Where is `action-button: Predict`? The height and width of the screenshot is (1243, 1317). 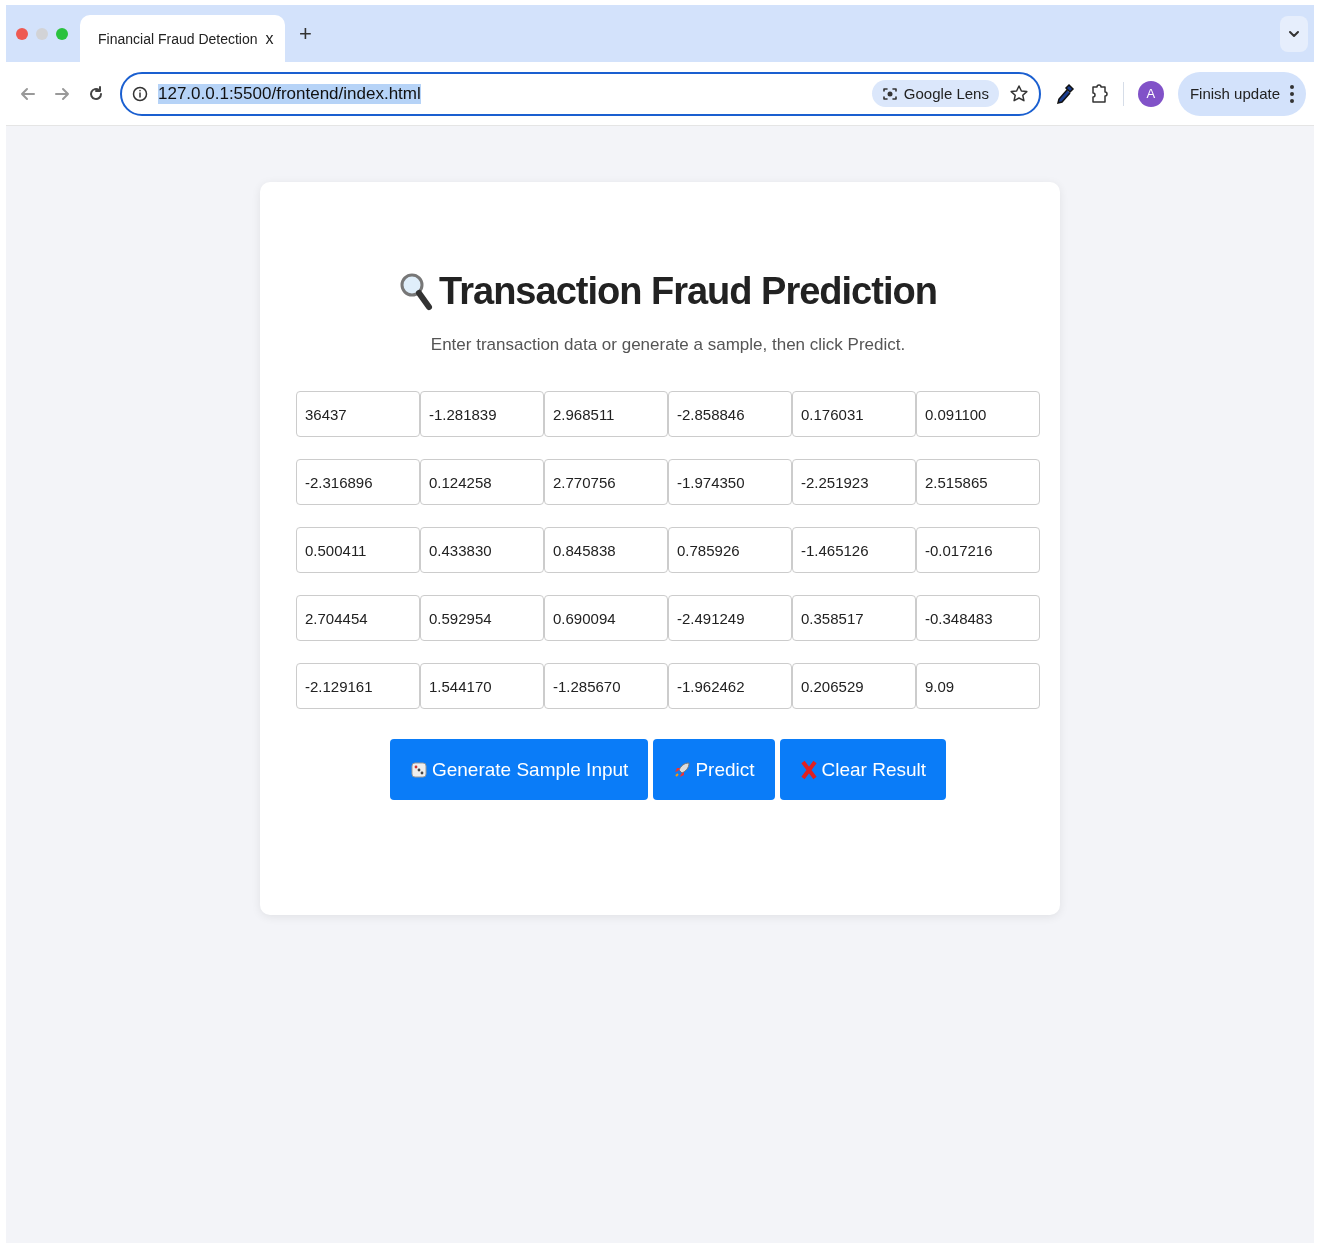 action-button: Predict is located at coordinates (714, 769).